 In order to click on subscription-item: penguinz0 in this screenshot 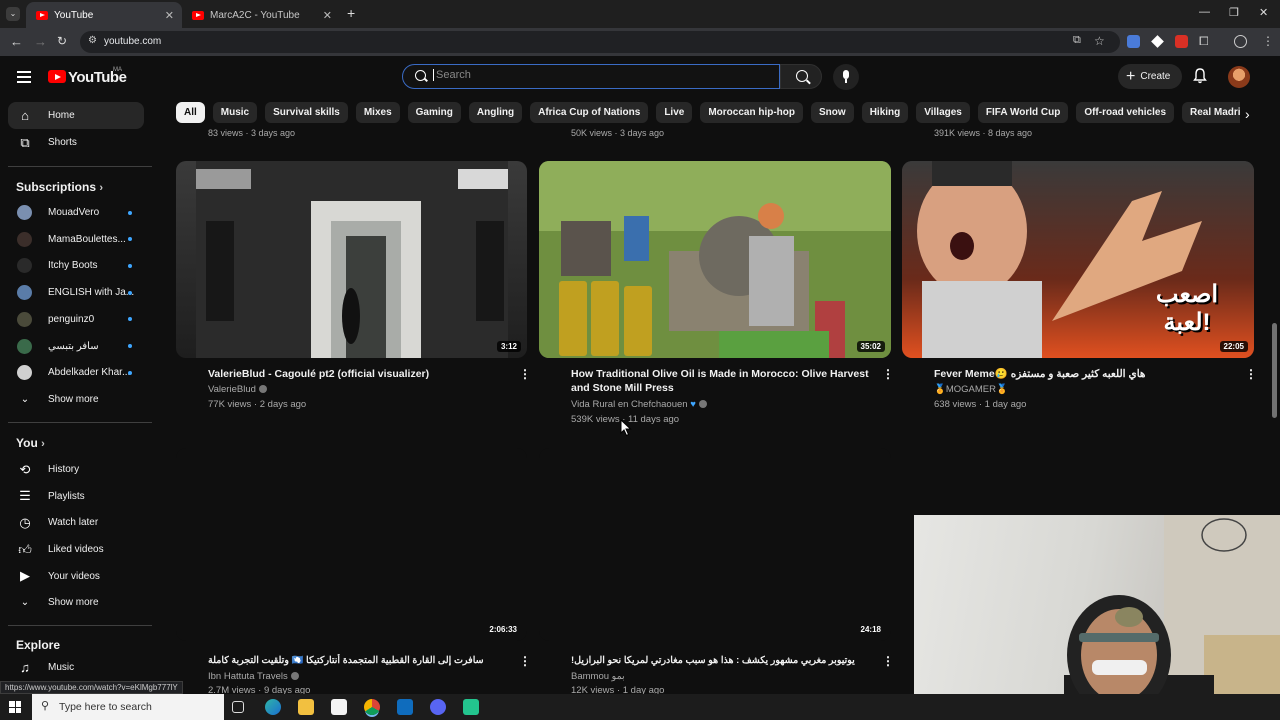, I will do `click(76, 319)`.